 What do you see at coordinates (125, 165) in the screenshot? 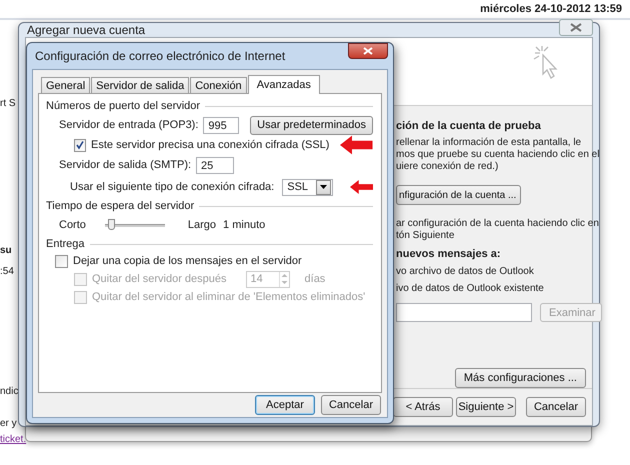
I see `field-label: Servidor de salida (SMTP):` at bounding box center [125, 165].